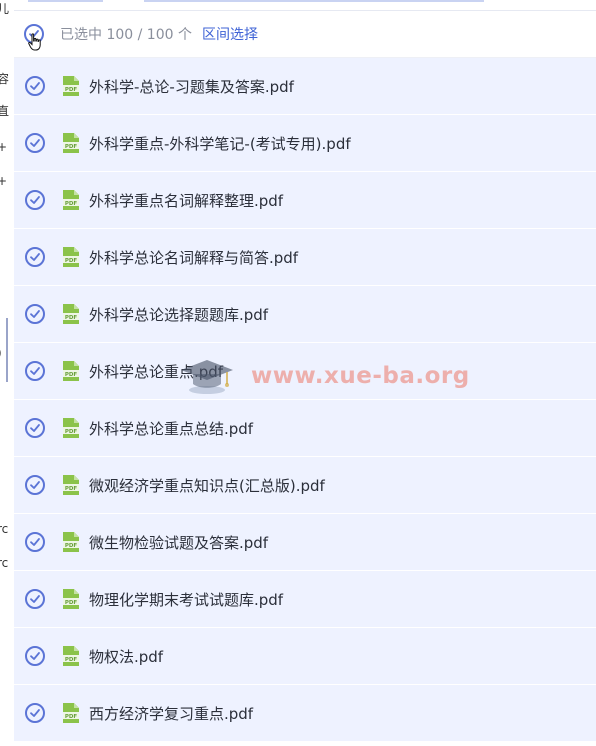 The height and width of the screenshot is (746, 596). I want to click on file-name: 外科学重点-外科学笔记-(考试专用).pdf, so click(220, 143).